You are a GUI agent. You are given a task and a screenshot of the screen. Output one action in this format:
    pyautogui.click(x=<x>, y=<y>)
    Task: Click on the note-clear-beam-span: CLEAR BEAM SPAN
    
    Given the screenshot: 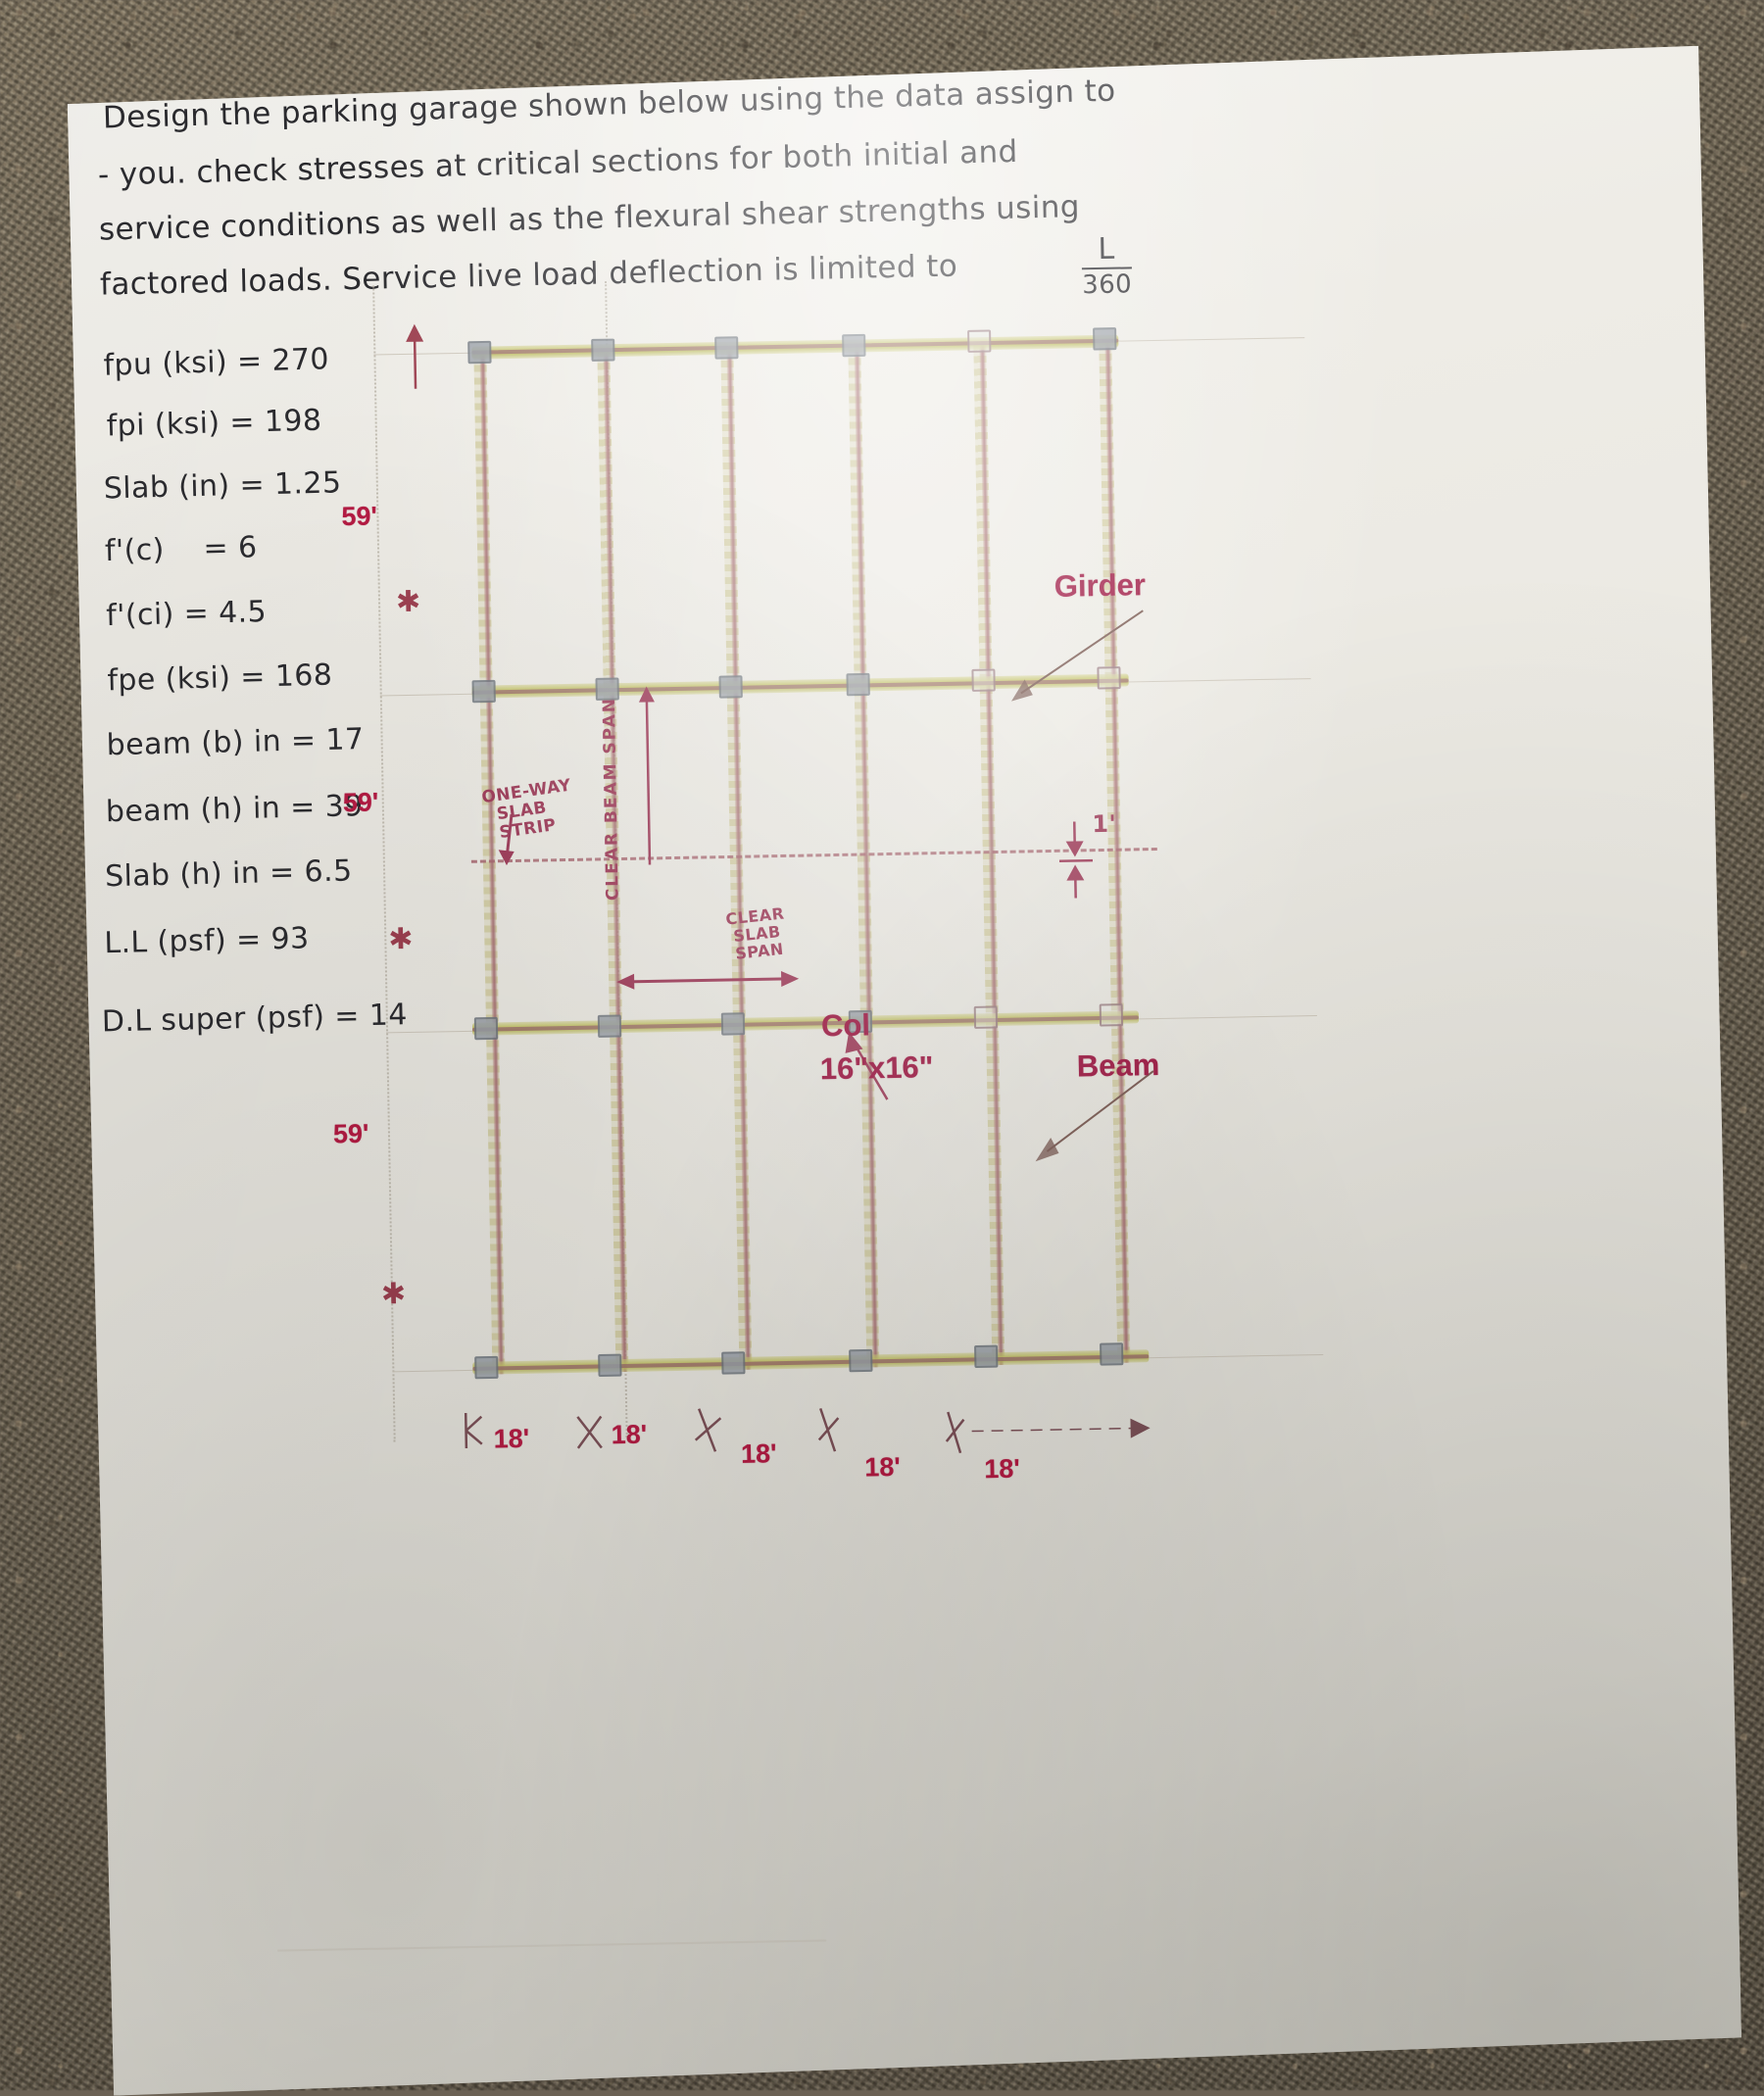 What is the action you would take?
    pyautogui.click(x=611, y=799)
    